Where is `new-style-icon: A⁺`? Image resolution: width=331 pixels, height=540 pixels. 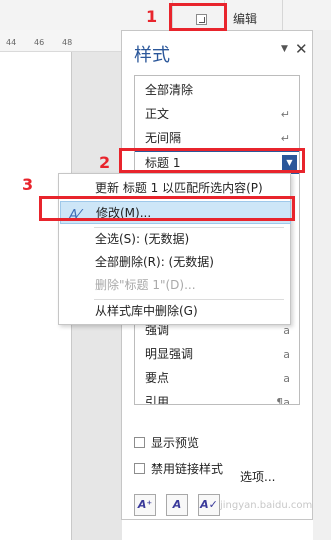 new-style-icon: A⁺ is located at coordinates (145, 504).